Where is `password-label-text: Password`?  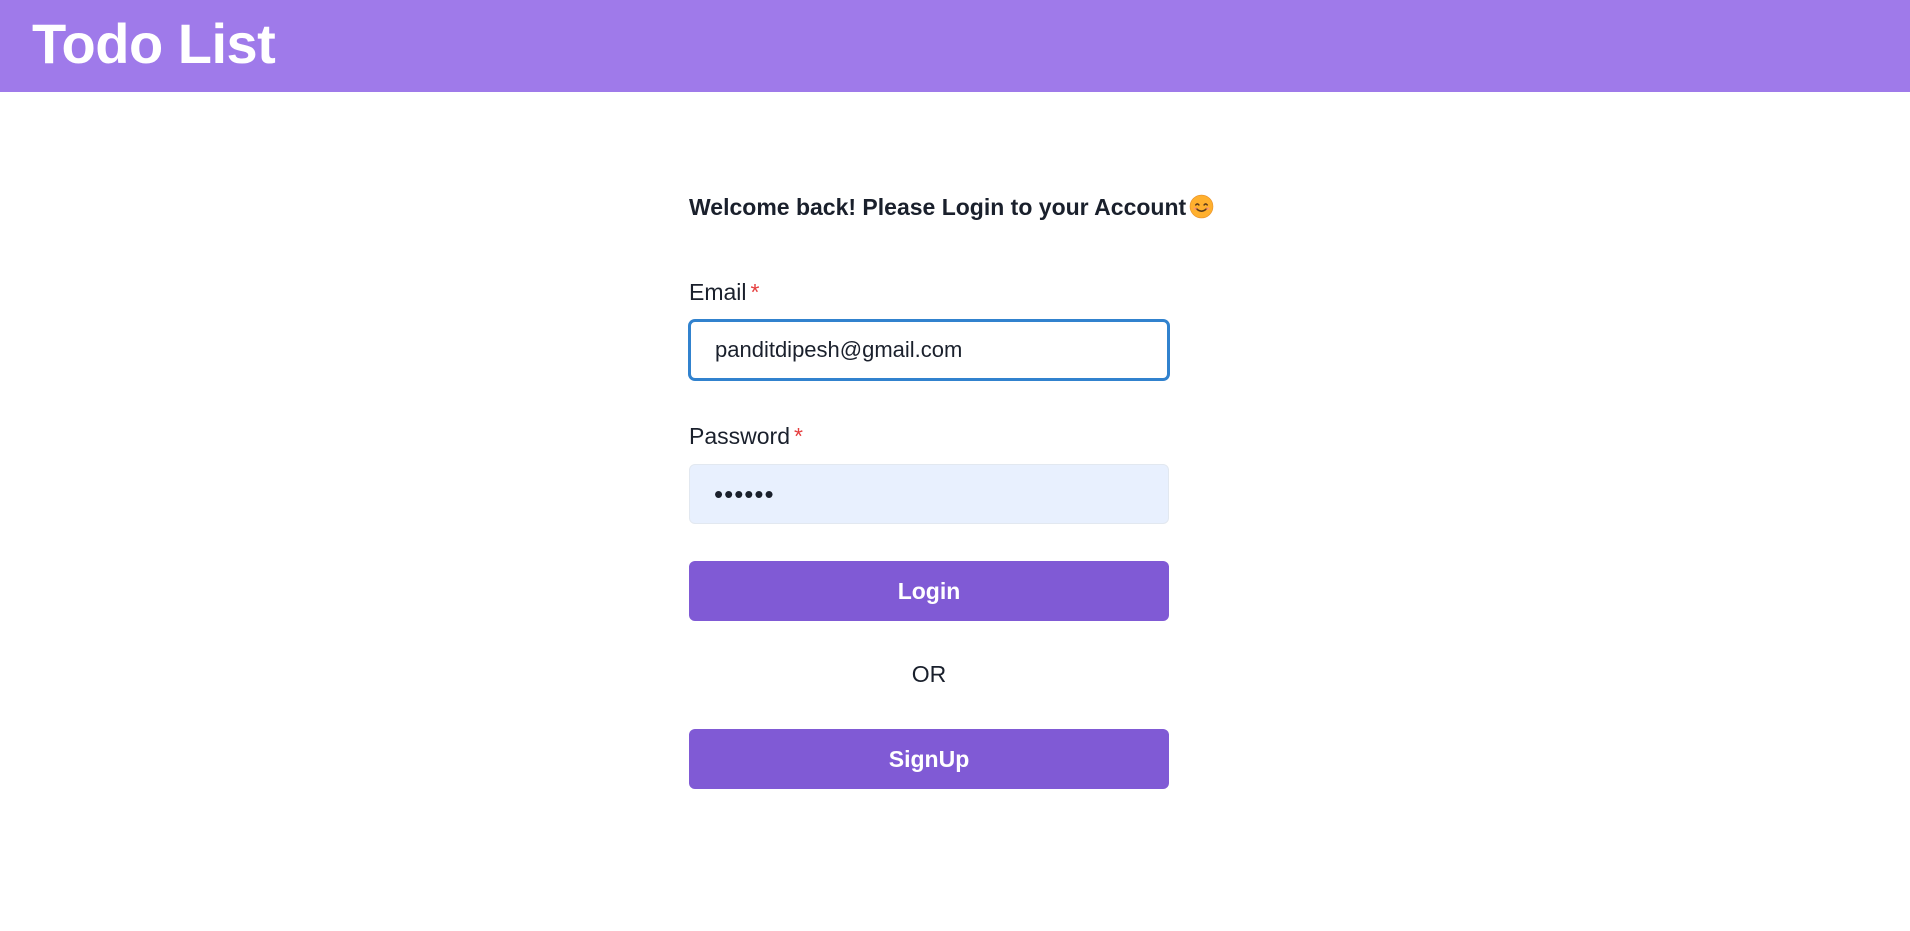
password-label-text: Password is located at coordinates (739, 436).